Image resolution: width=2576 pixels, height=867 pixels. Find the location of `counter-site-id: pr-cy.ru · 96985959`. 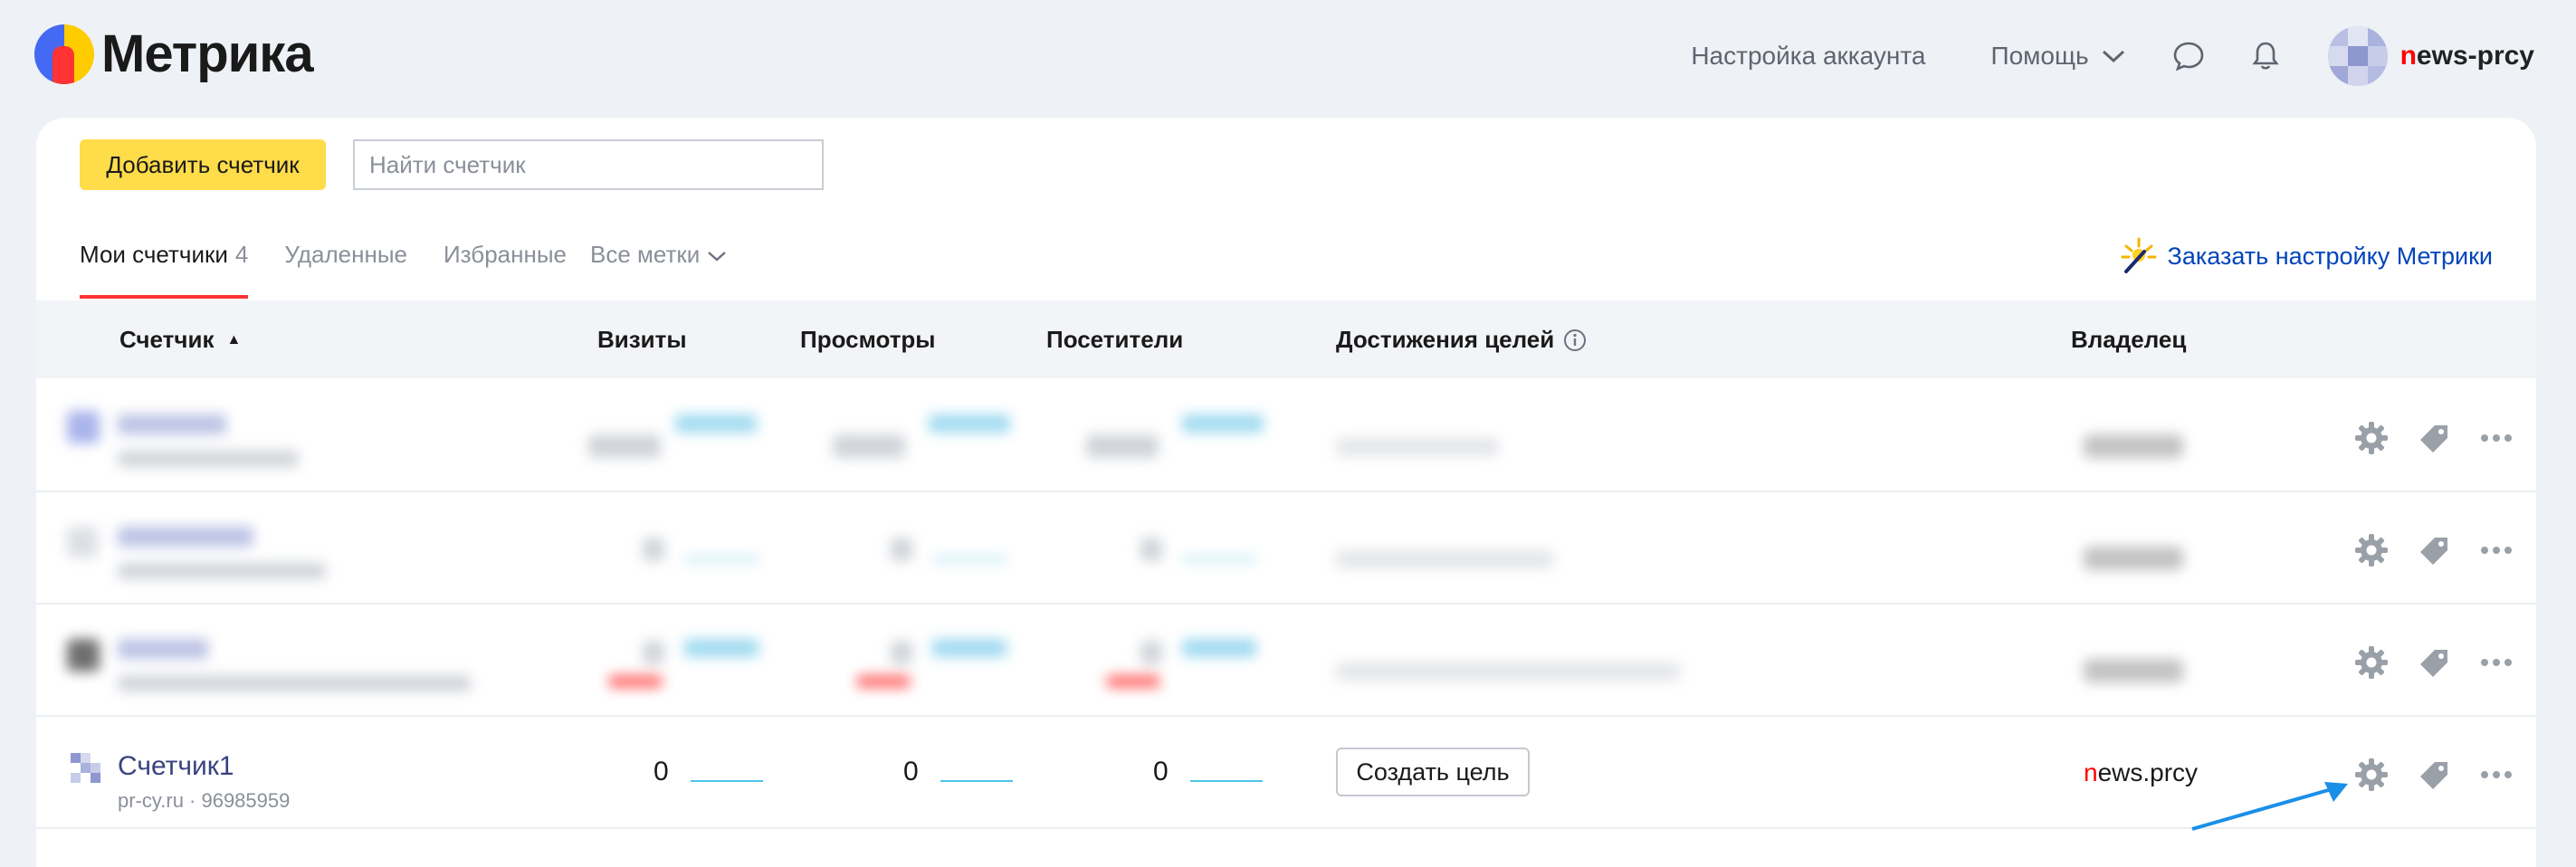

counter-site-id: pr-cy.ru · 96985959 is located at coordinates (205, 800).